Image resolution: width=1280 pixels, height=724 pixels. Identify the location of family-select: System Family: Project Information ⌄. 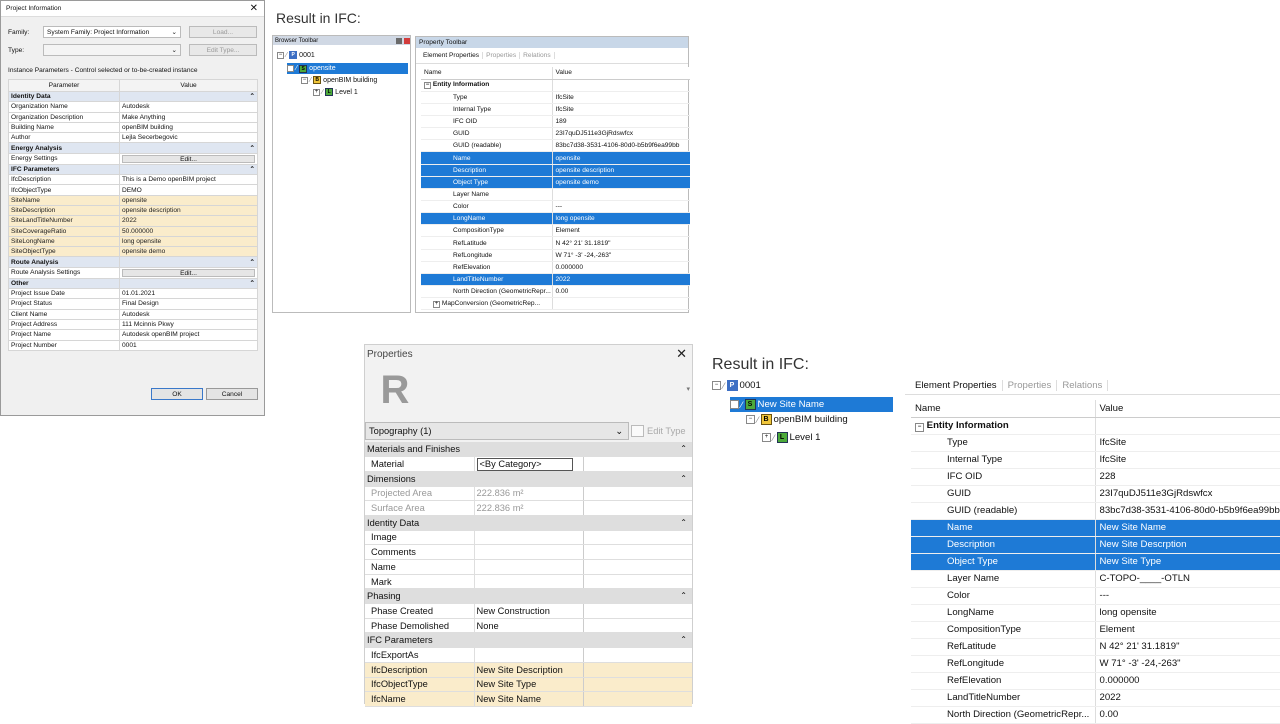
(112, 32).